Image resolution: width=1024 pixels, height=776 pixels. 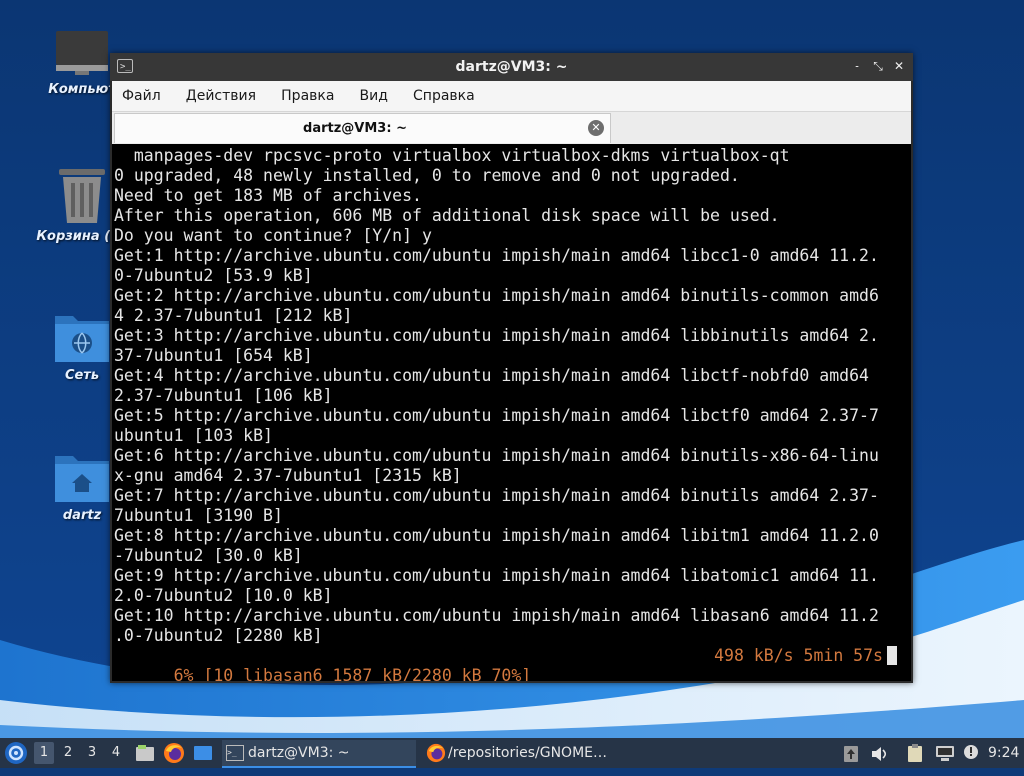 I want to click on tab-title: dartz@VM3: ~, so click(x=355, y=128).